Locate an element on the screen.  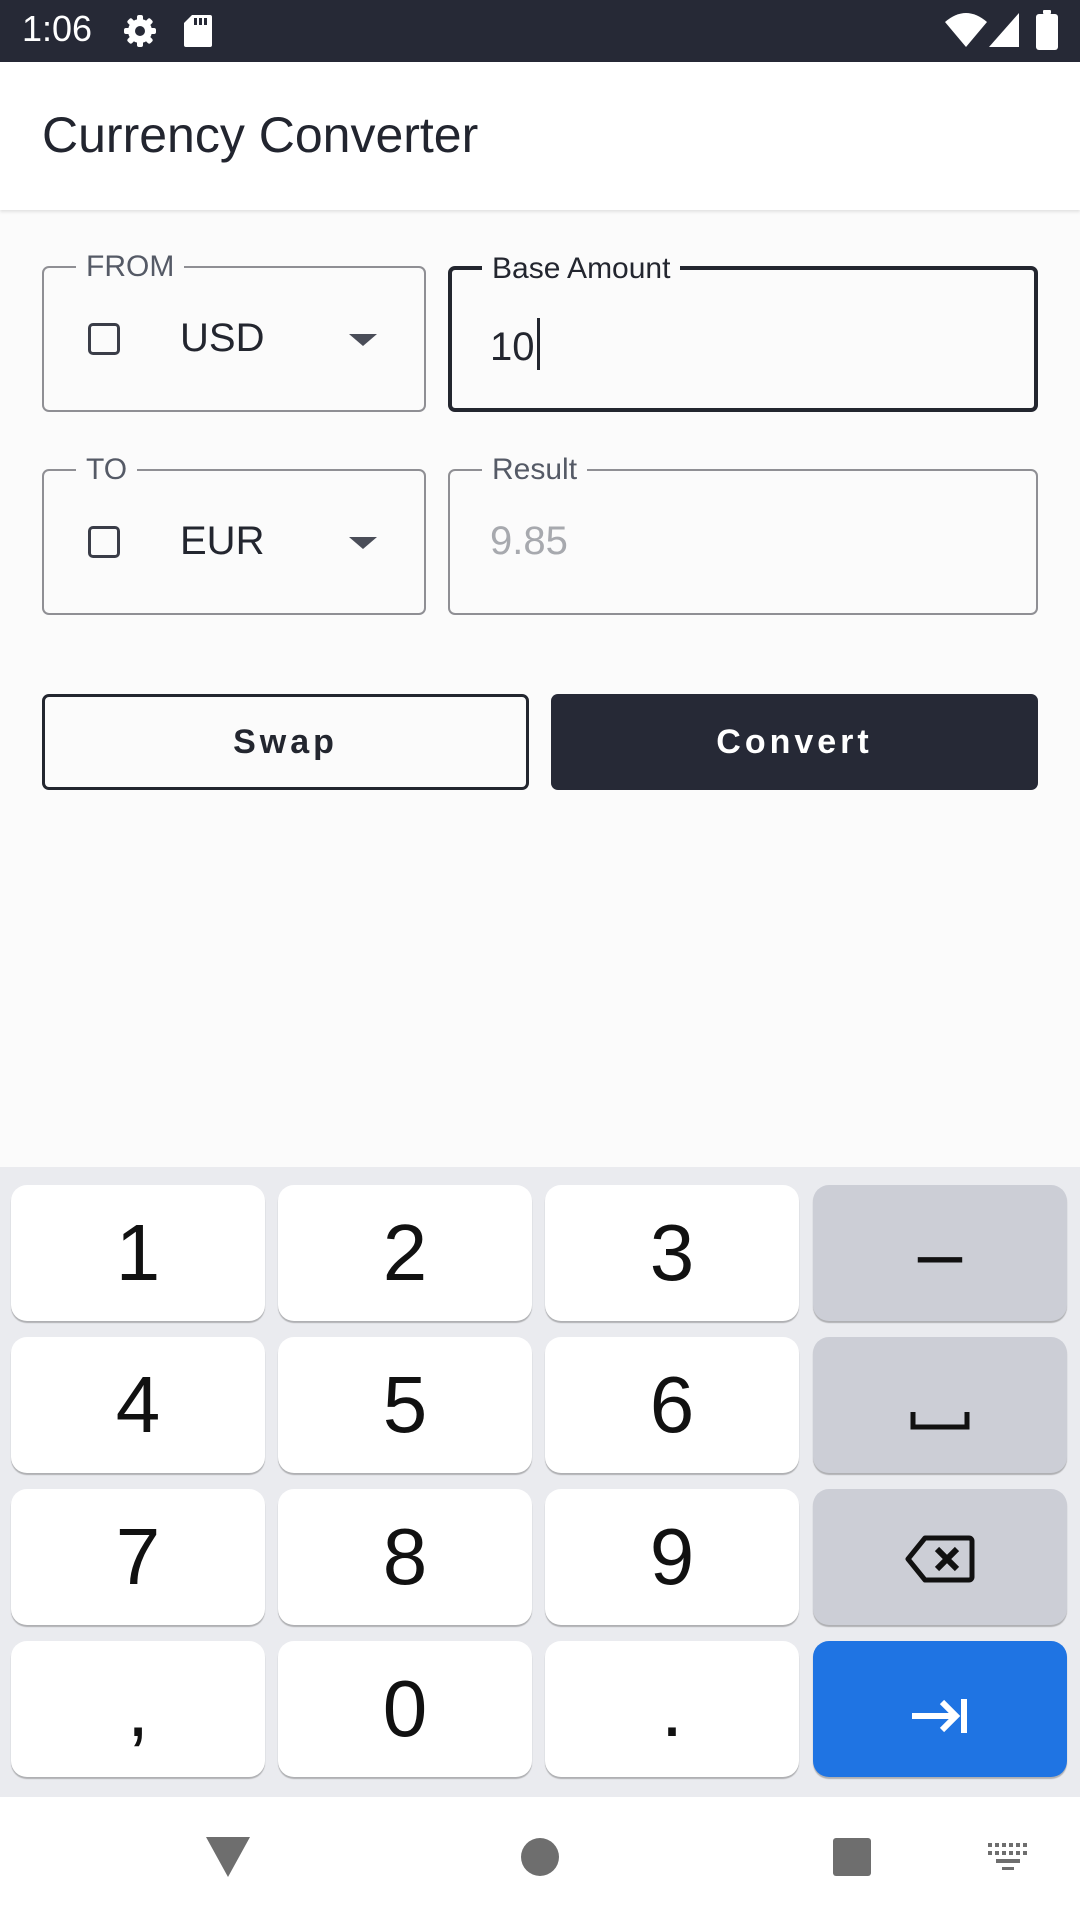
key-9: 9 is located at coordinates (672, 1557).